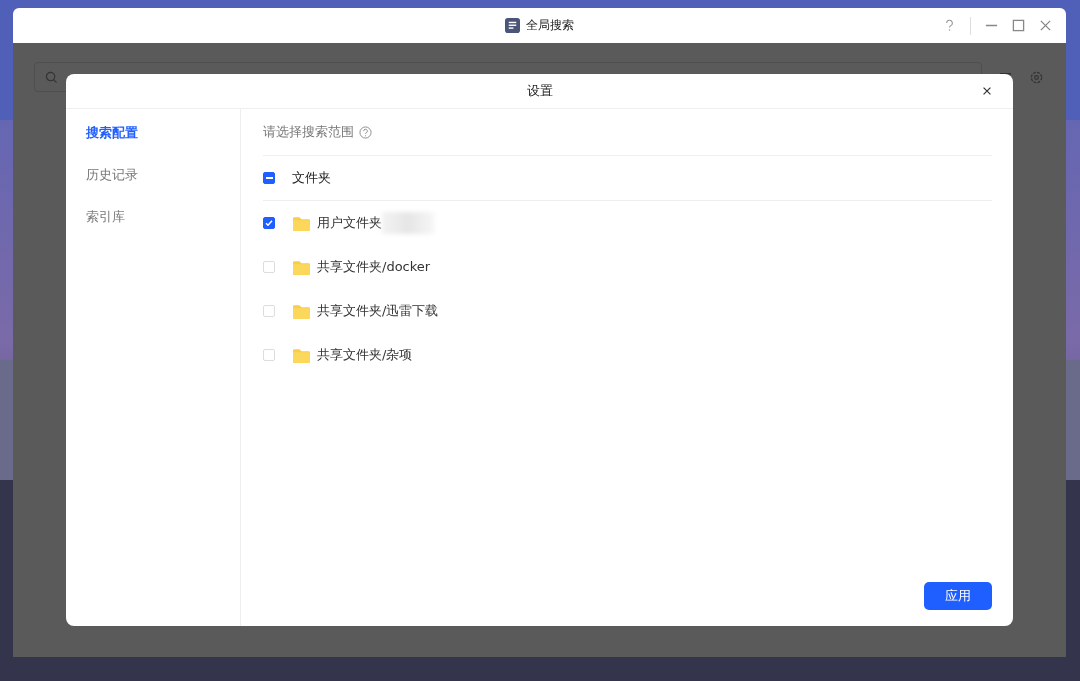 This screenshot has height=681, width=1080. Describe the element at coordinates (374, 267) in the screenshot. I see `folder-label: 共享文件夹/docker` at that location.